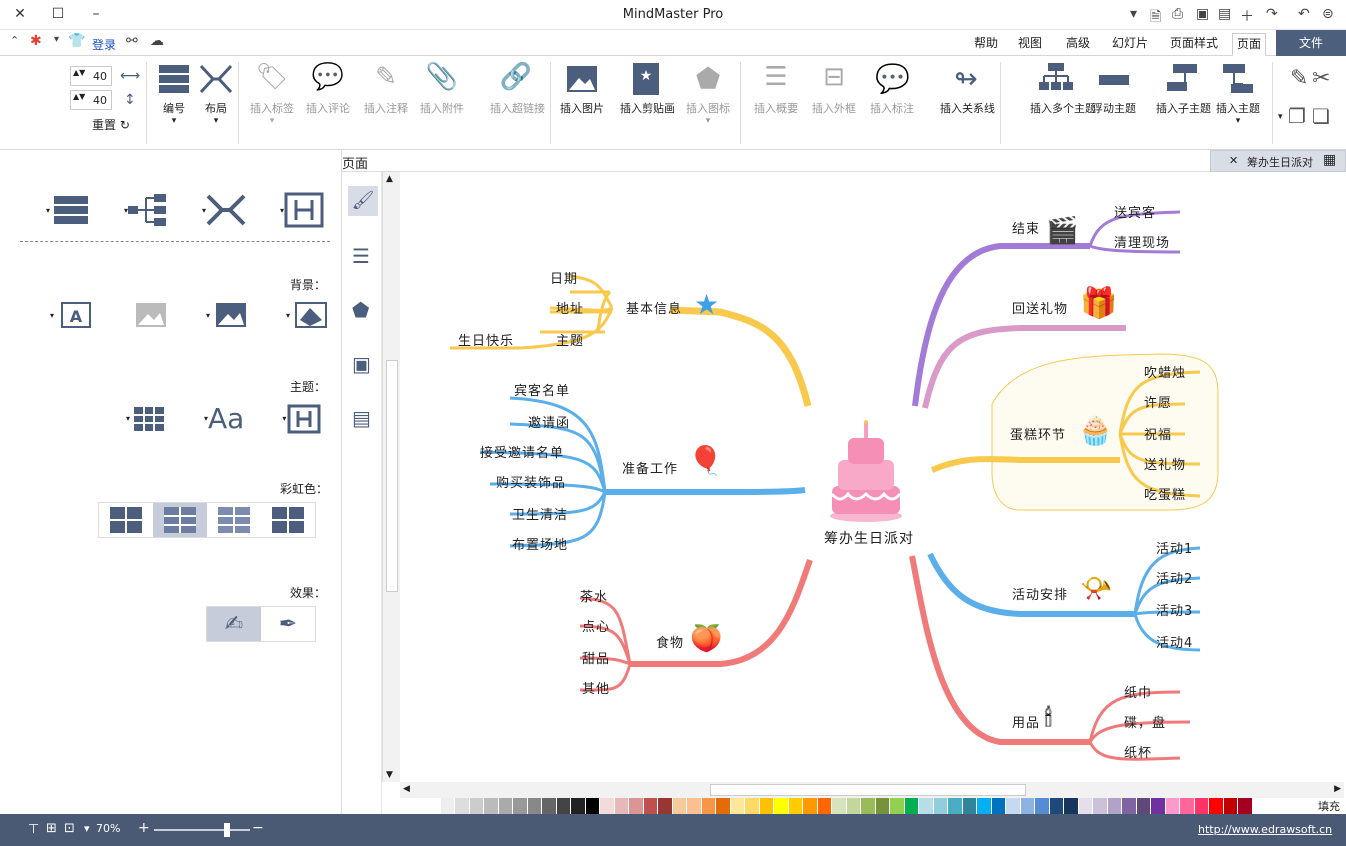  What do you see at coordinates (986, 44) in the screenshot?
I see `tab-help: 帮助` at bounding box center [986, 44].